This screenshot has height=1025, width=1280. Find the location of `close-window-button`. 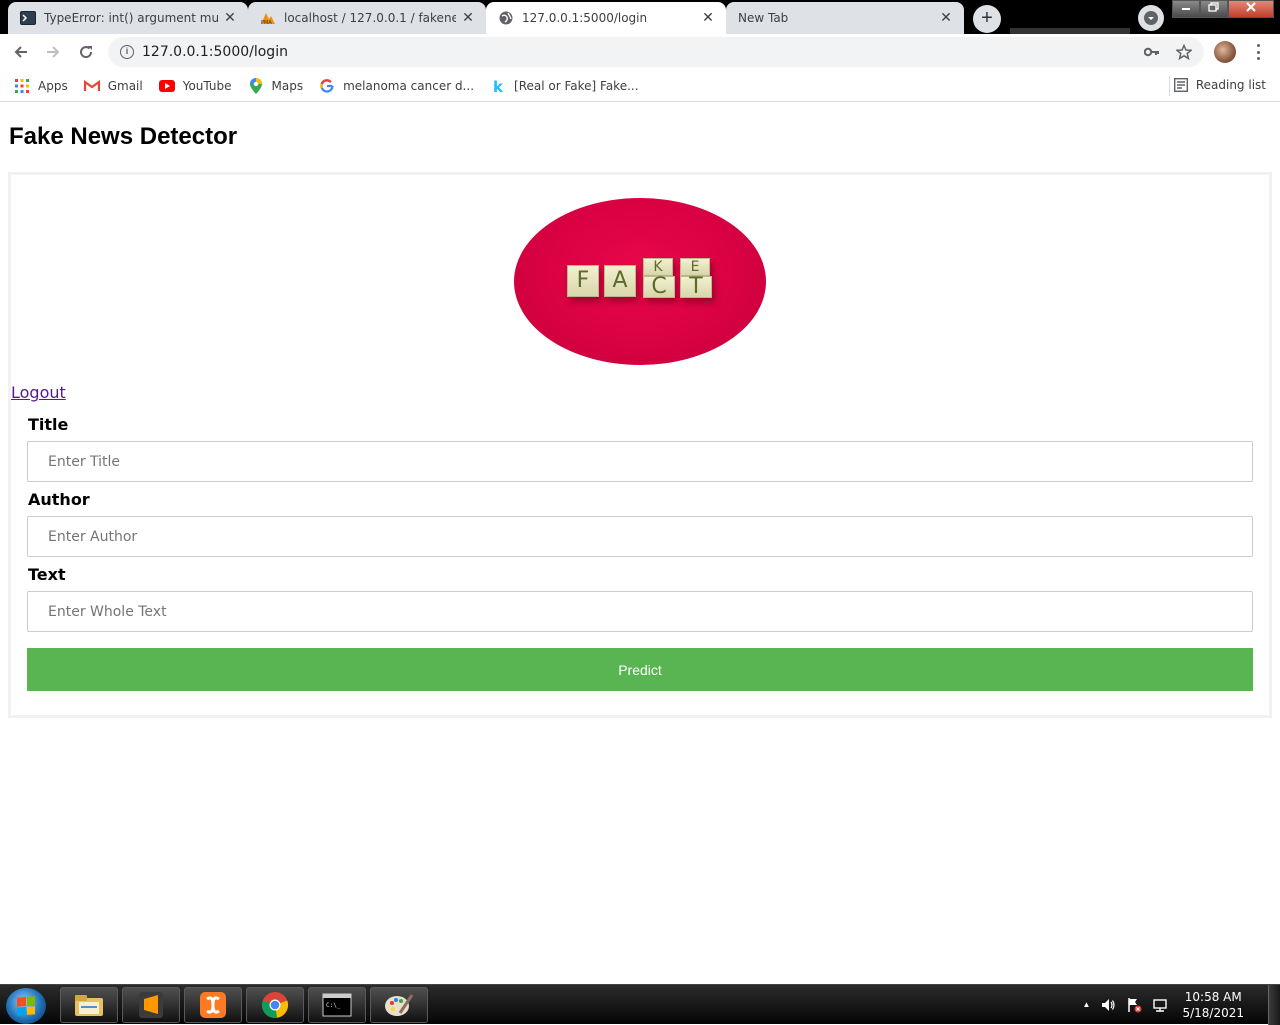

close-window-button is located at coordinates (1251, 9).